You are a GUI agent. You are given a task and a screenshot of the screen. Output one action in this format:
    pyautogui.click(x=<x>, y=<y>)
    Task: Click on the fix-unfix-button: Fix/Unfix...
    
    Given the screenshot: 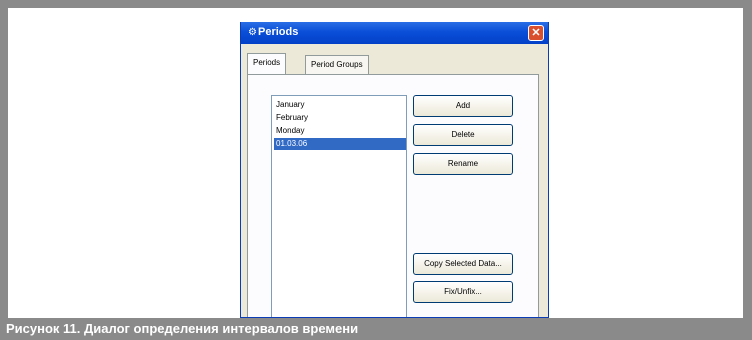 What is the action you would take?
    pyautogui.click(x=463, y=292)
    